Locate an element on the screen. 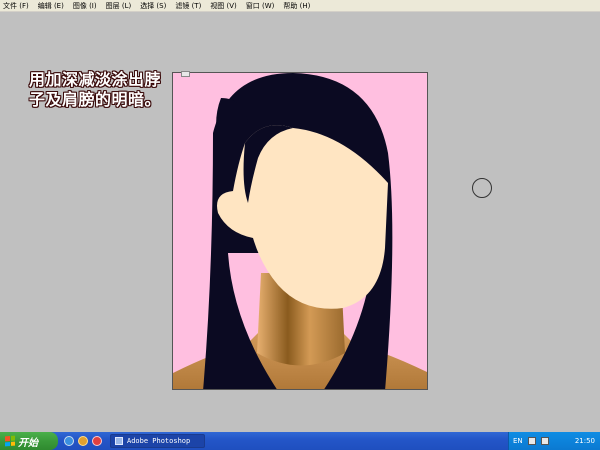 Image resolution: width=600 pixels, height=450 pixels. quick-launch is located at coordinates (83, 441).